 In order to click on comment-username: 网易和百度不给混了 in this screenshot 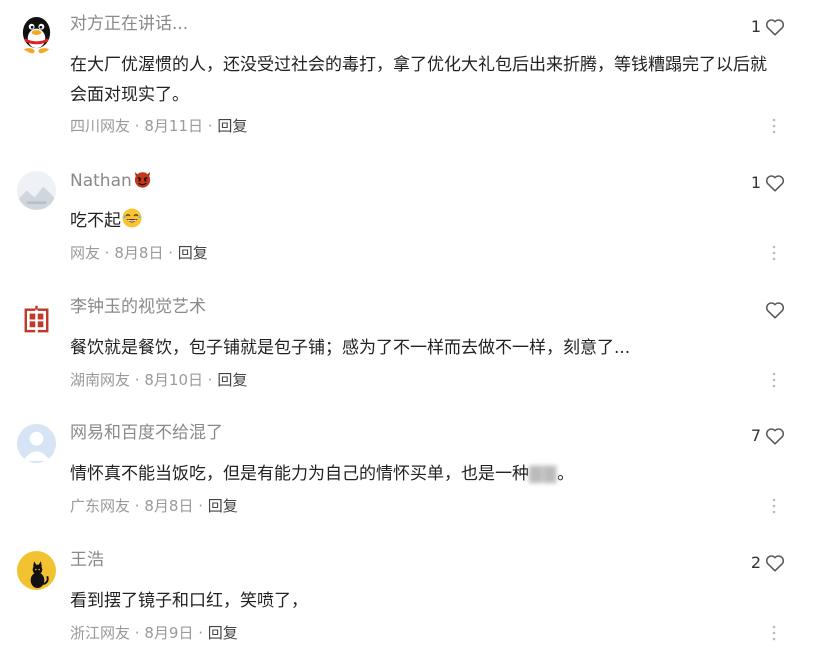, I will do `click(146, 433)`.